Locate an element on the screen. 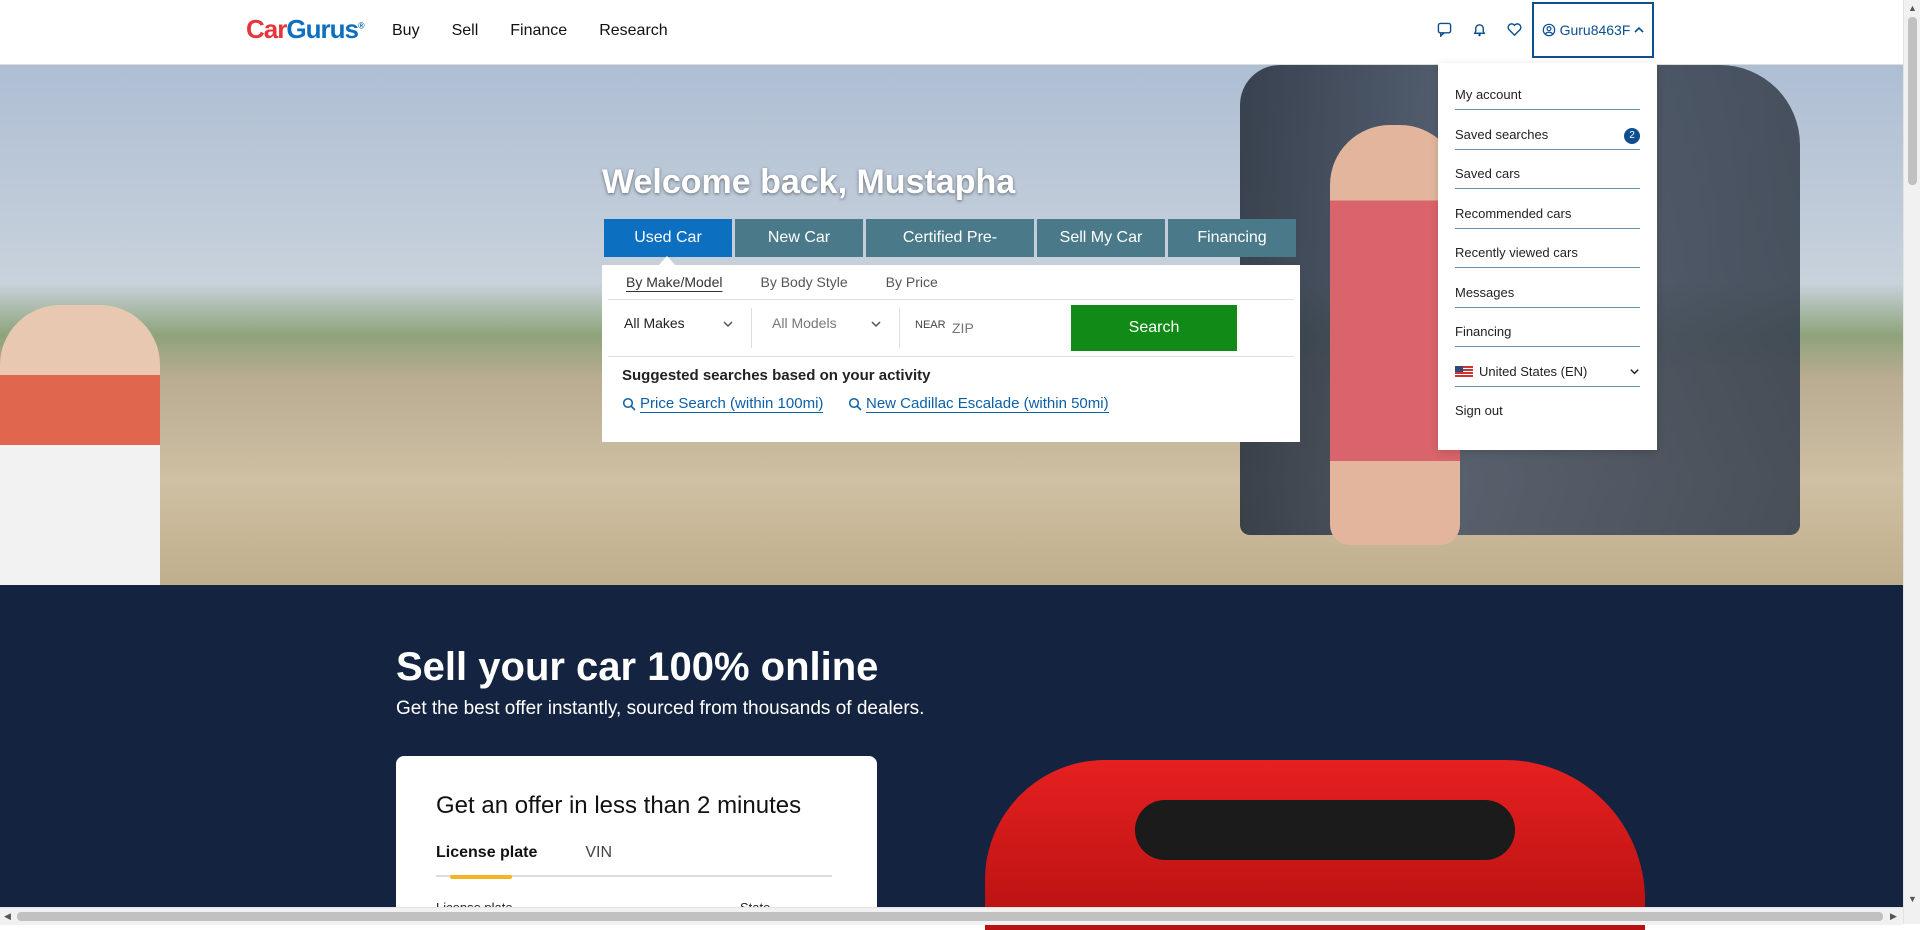 The width and height of the screenshot is (1920, 930). tab-vin: VIN is located at coordinates (598, 853).